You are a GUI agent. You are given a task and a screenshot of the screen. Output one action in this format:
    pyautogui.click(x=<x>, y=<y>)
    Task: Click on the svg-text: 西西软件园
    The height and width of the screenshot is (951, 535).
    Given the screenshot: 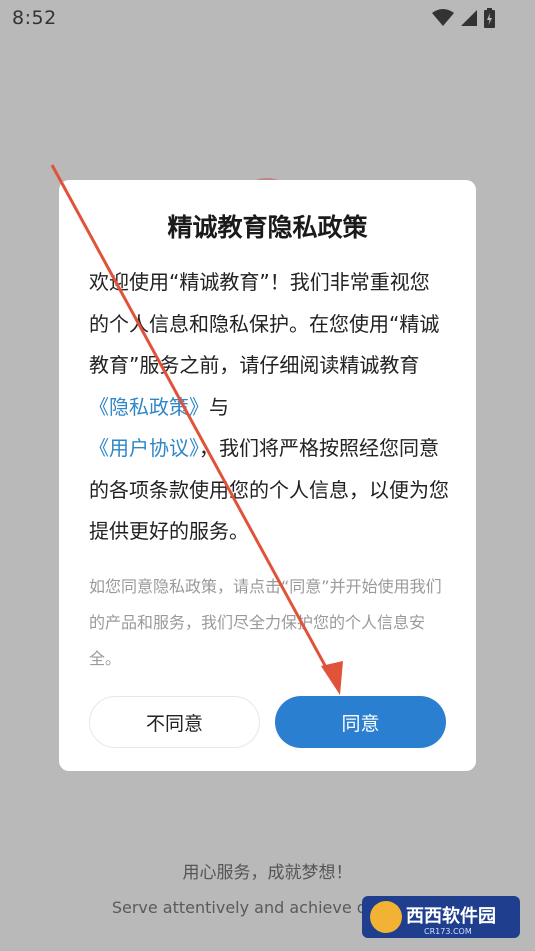 What is the action you would take?
    pyautogui.click(x=451, y=916)
    